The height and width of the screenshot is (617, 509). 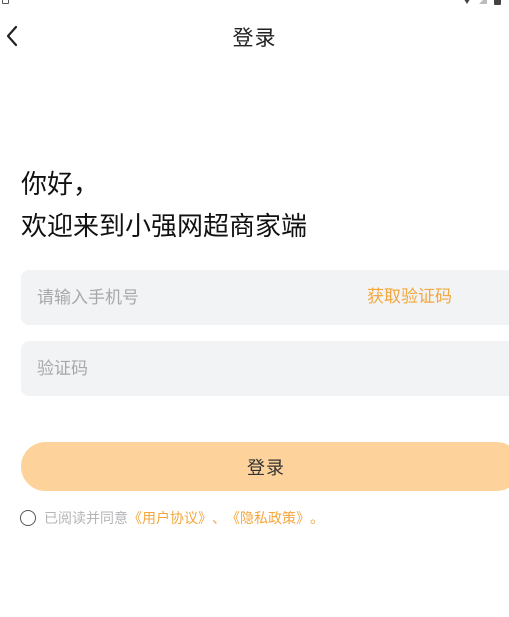 I want to click on greeting-line-1: 你好，, so click(x=60, y=185).